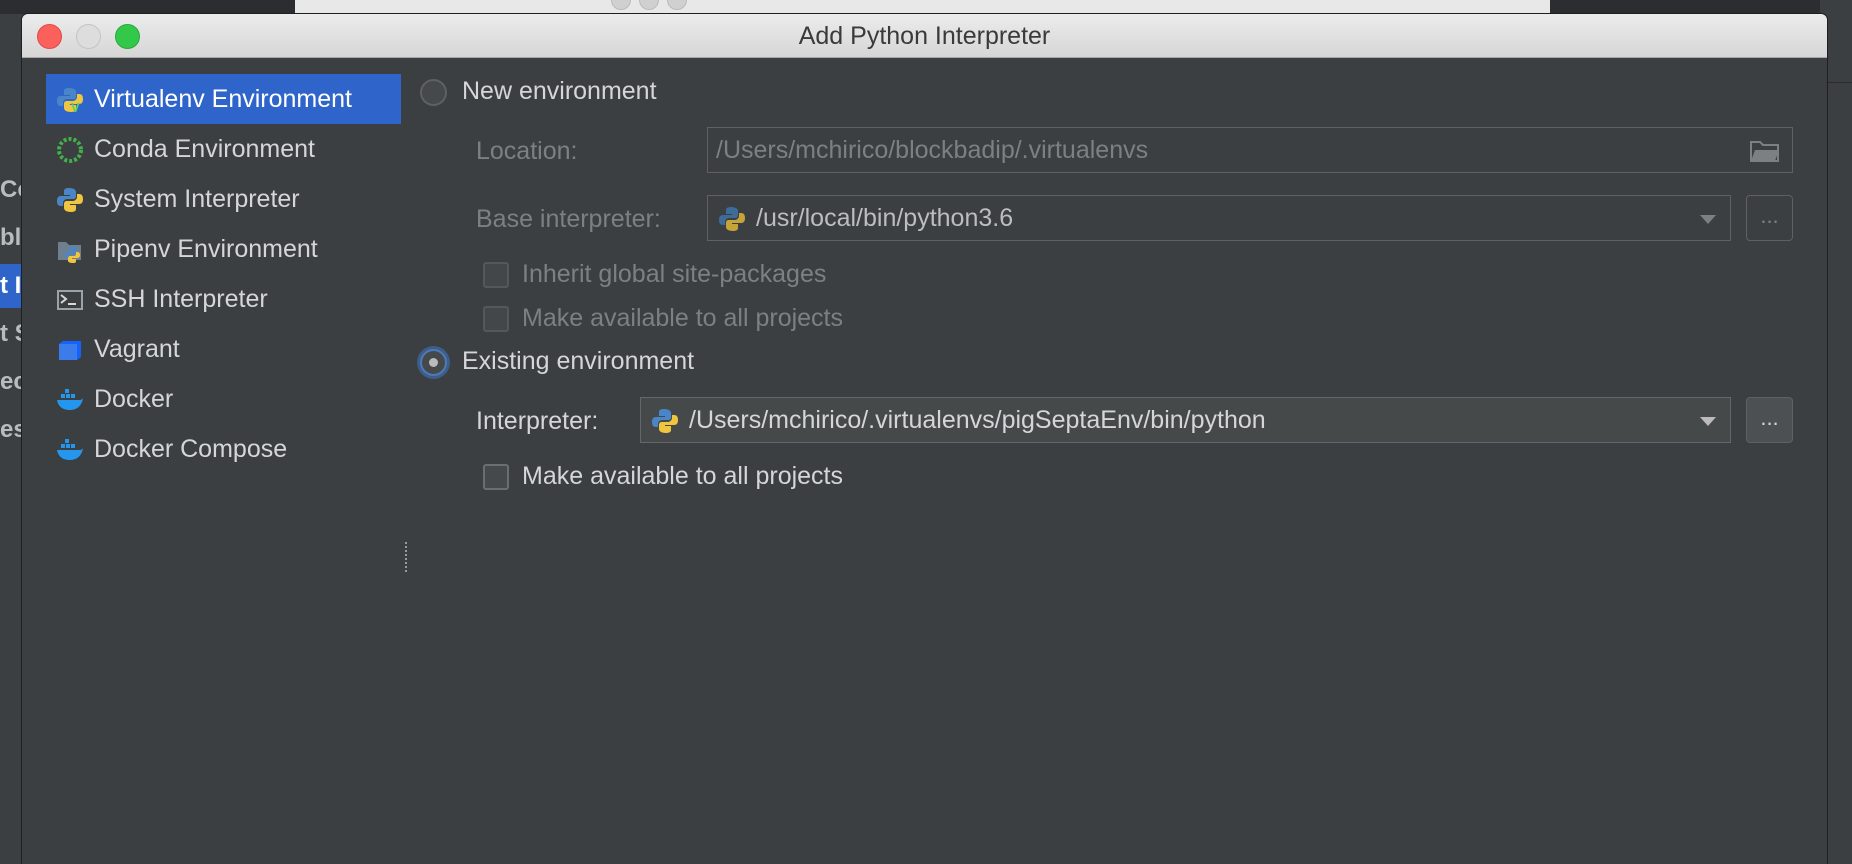 This screenshot has height=864, width=1852. What do you see at coordinates (496, 319) in the screenshot?
I see `new-env-make-available-checkbox` at bounding box center [496, 319].